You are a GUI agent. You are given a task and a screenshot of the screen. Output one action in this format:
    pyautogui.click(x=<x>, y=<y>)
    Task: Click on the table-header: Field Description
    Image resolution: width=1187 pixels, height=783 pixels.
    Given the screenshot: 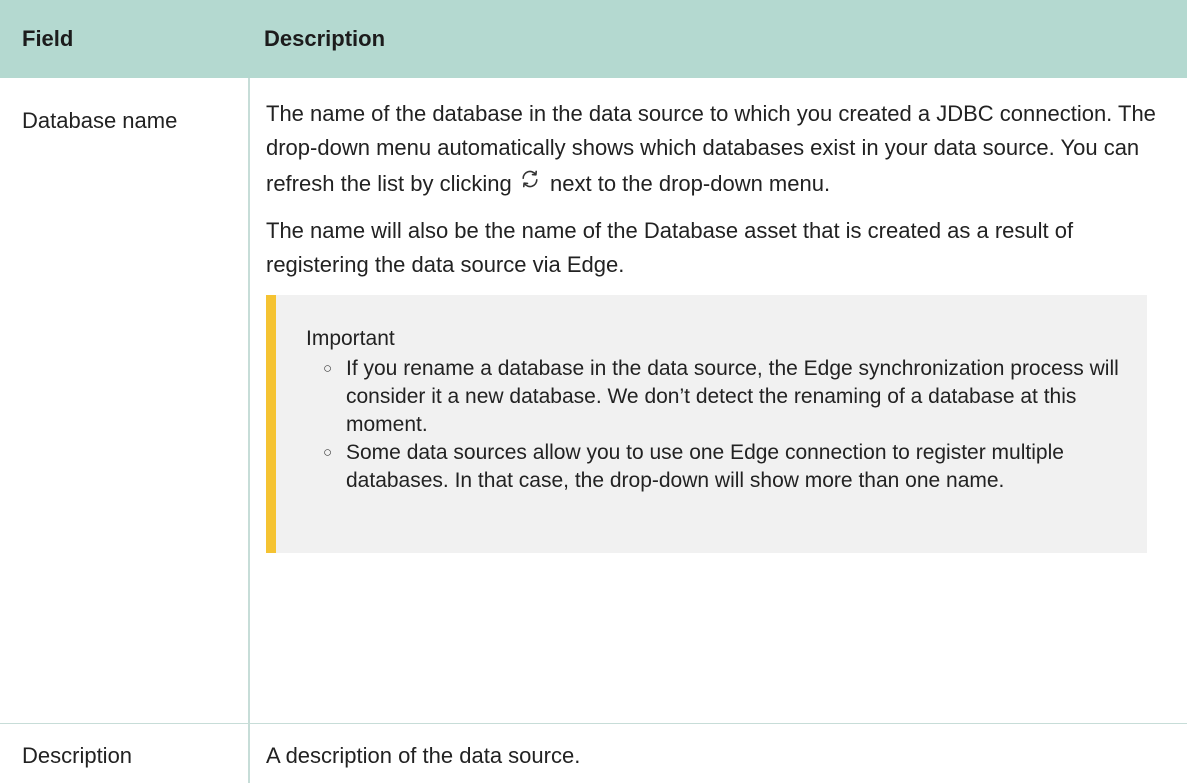 What is the action you would take?
    pyautogui.click(x=593, y=39)
    